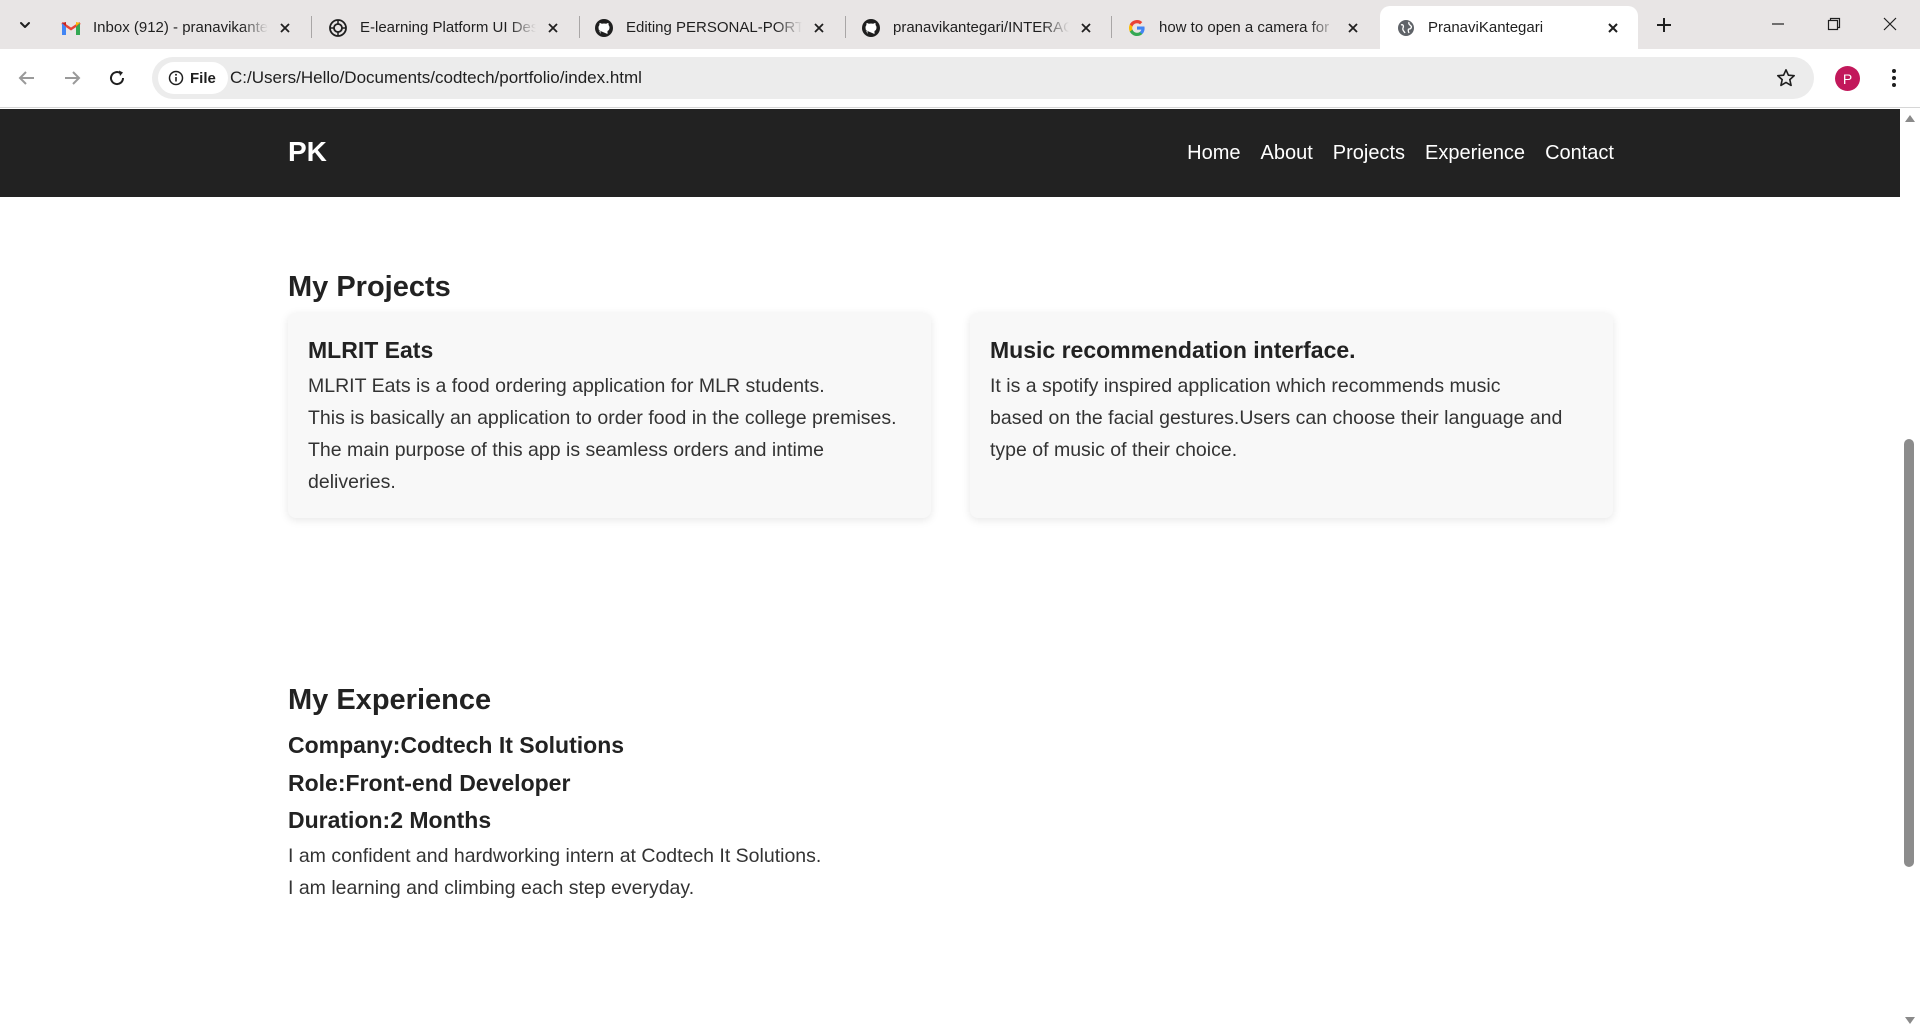 The width and height of the screenshot is (1920, 1030). Describe the element at coordinates (1910, 118) in the screenshot. I see `scroll-up-arrow-icon` at that location.